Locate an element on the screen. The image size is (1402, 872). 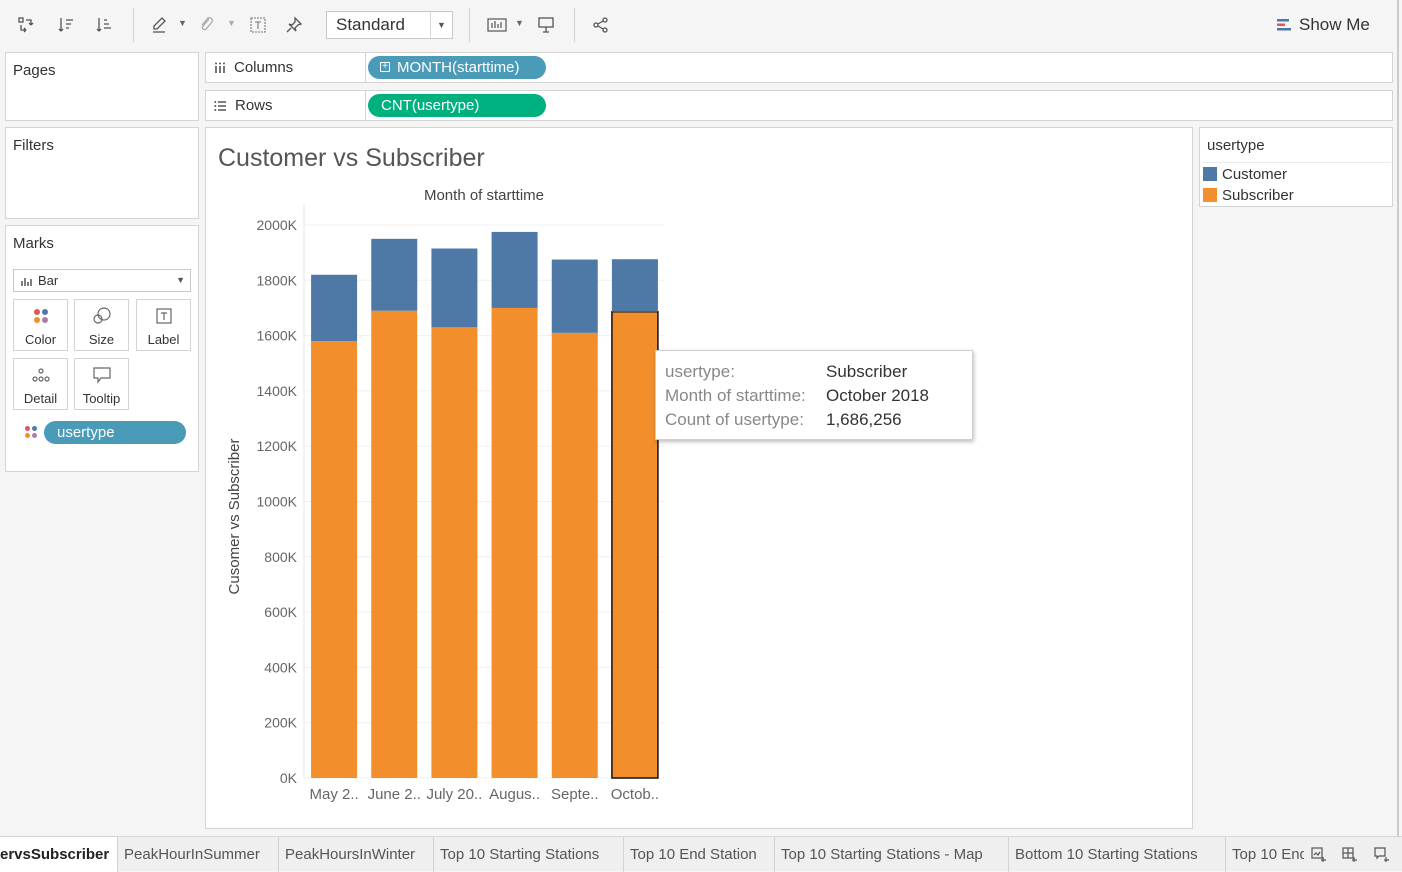
label-button-label: Label is located at coordinates (163, 339).